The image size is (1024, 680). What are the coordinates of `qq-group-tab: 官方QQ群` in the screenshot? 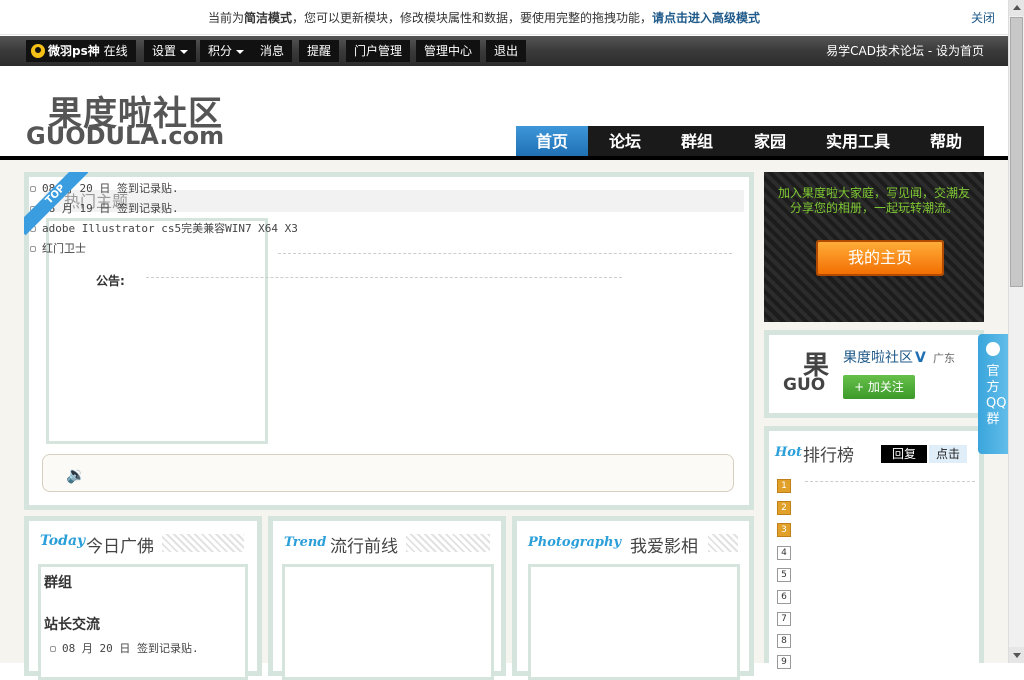 It's located at (993, 394).